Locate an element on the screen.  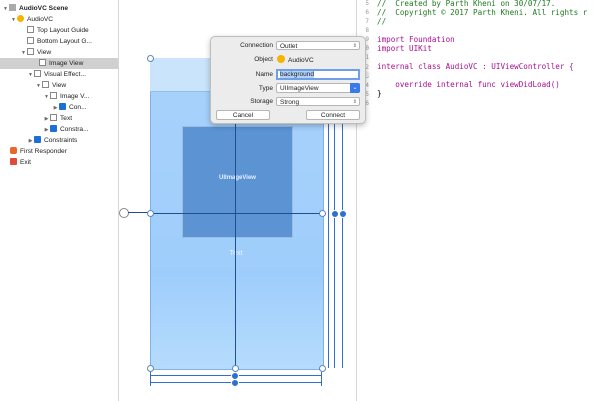
line-number: 8 is located at coordinates (367, 30).